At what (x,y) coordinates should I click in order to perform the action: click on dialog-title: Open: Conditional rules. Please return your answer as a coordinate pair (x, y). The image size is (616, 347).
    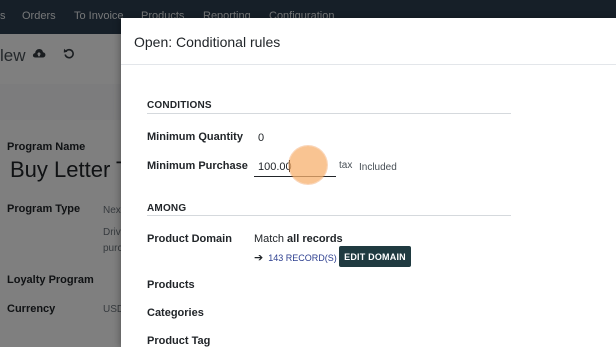
    Looking at the image, I should click on (207, 42).